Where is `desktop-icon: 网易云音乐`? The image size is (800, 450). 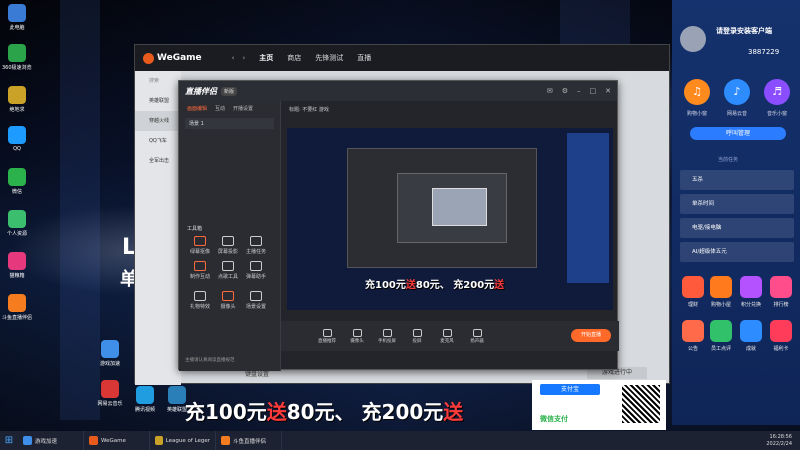
desktop-icon: 网易云音乐 is located at coordinates (110, 393).